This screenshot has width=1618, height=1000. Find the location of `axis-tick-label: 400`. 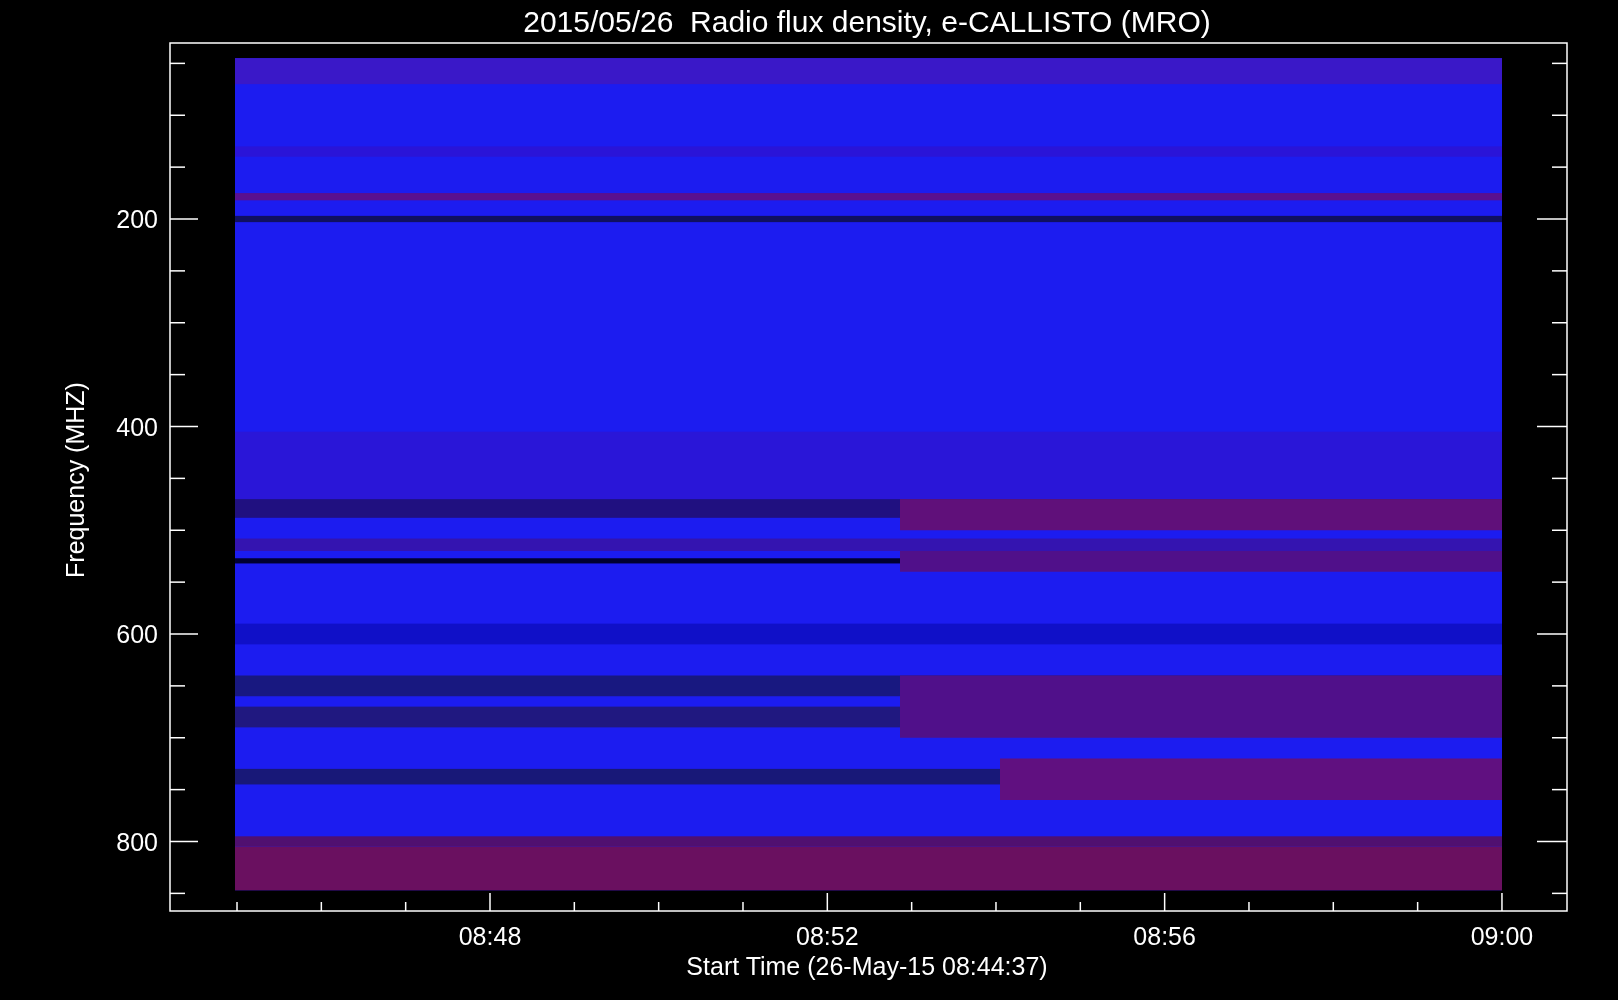

axis-tick-label: 400 is located at coordinates (137, 426).